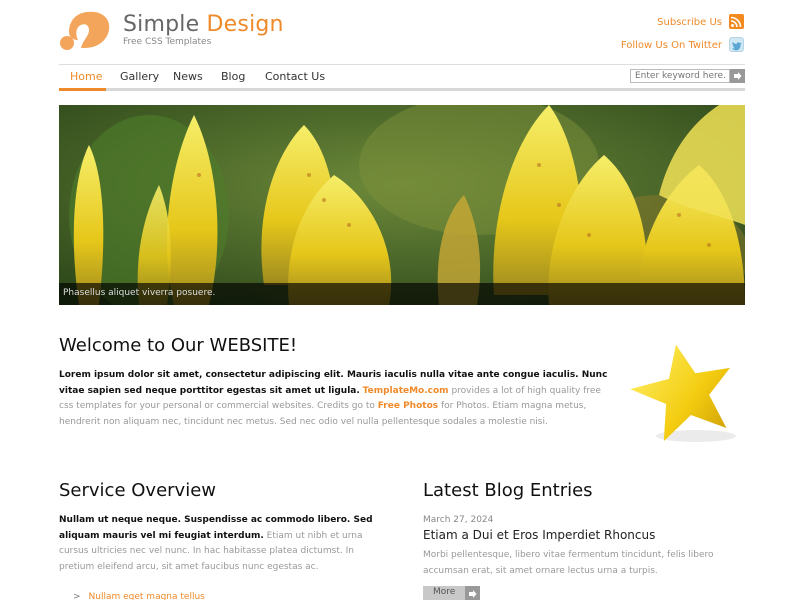 The image size is (800, 600). Describe the element at coordinates (85, 30) in the screenshot. I see `logo-icon` at that location.